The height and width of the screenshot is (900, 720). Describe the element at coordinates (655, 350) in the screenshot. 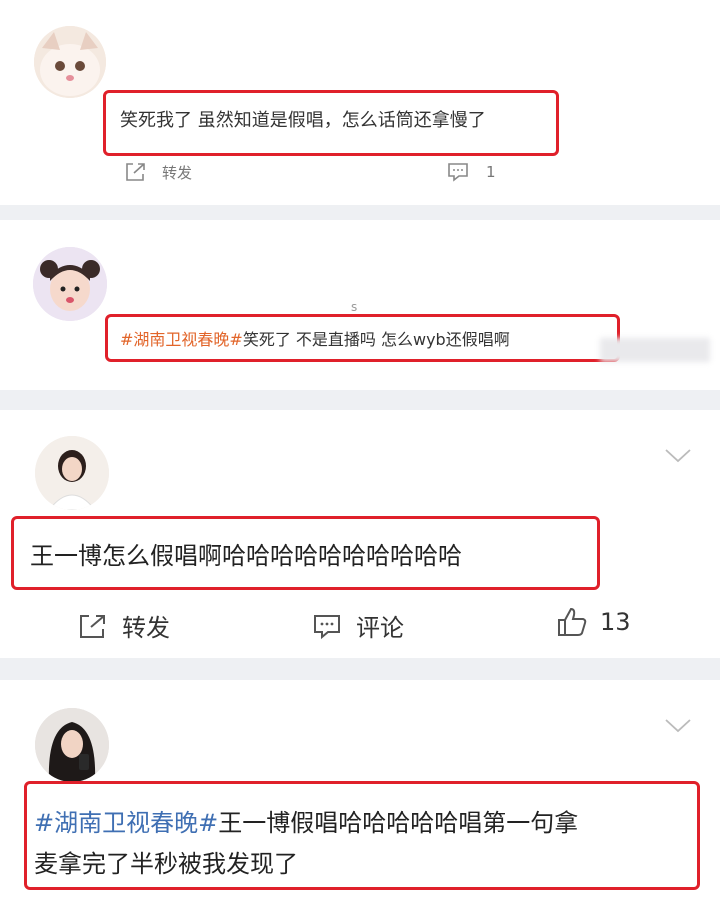

I see `blurred-area` at that location.